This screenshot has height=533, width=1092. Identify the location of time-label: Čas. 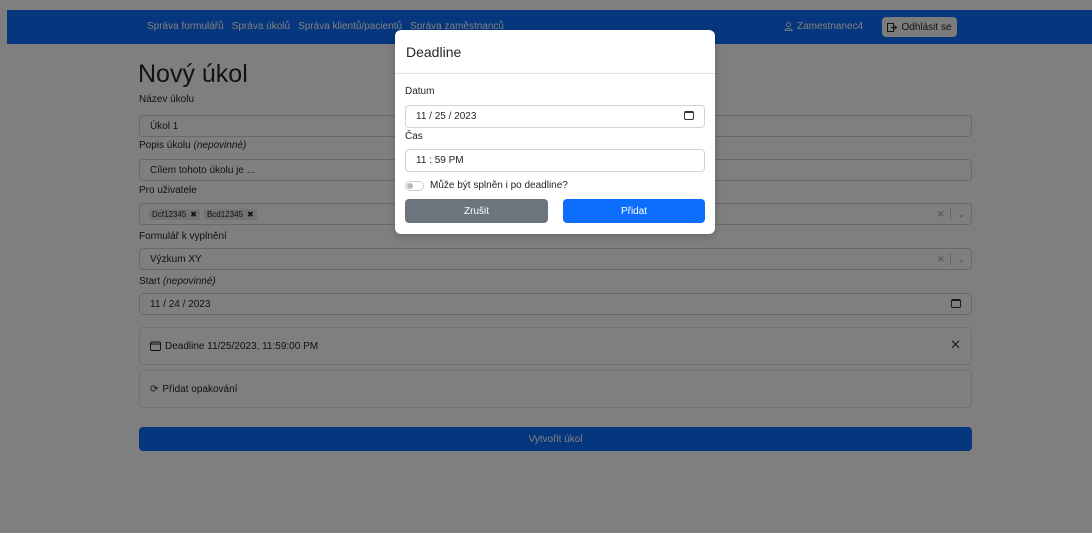
(414, 136).